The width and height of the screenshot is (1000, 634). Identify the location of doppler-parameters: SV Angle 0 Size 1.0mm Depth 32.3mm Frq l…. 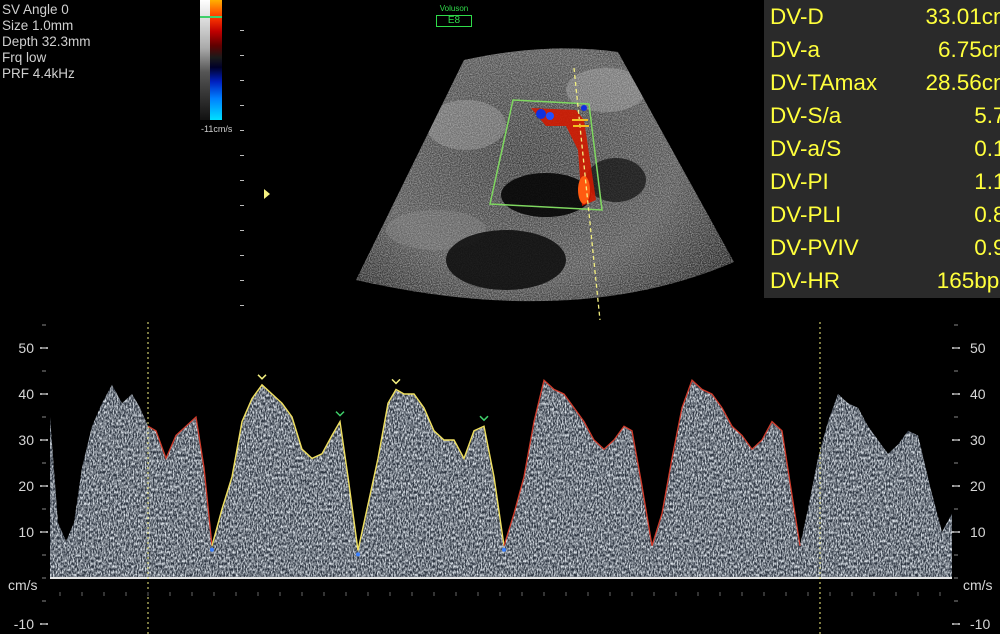
(46, 42).